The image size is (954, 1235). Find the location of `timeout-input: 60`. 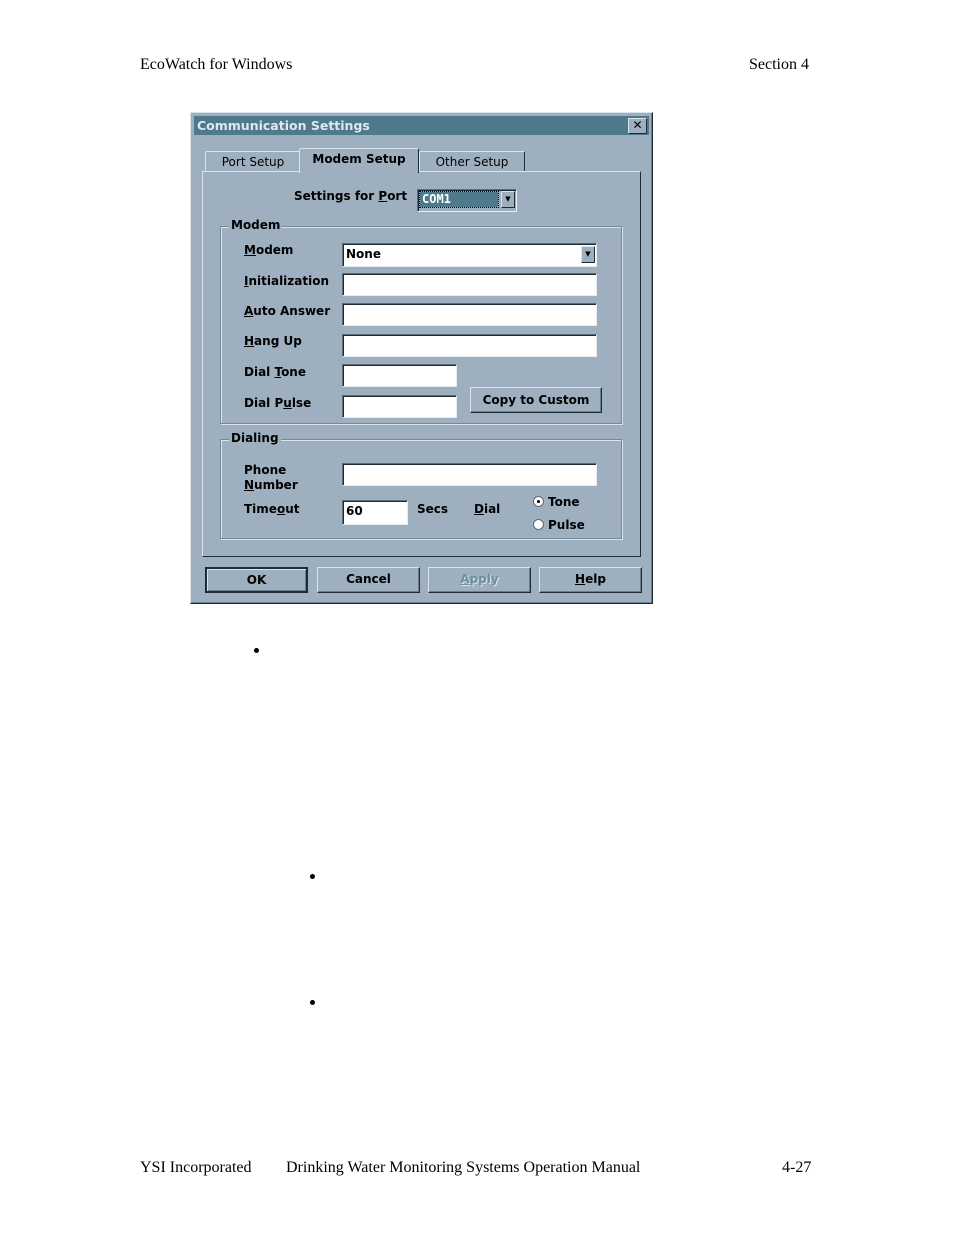

timeout-input: 60 is located at coordinates (375, 512).